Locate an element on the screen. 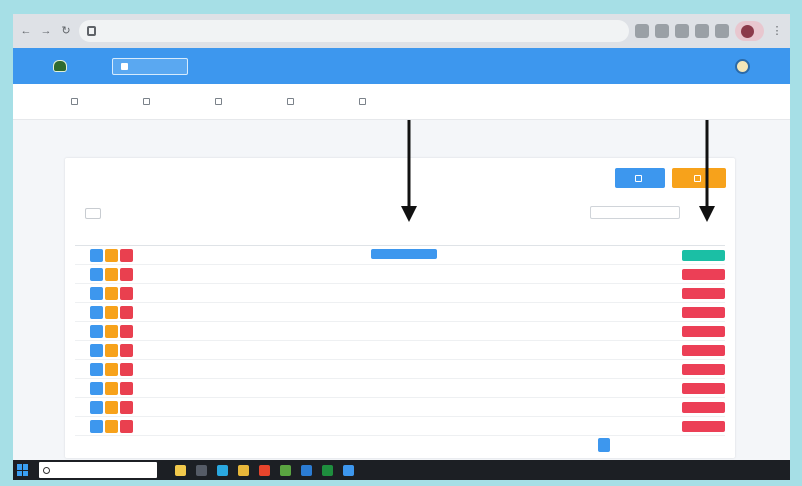 This screenshot has height=486, width=802. entries-select is located at coordinates (93, 213).